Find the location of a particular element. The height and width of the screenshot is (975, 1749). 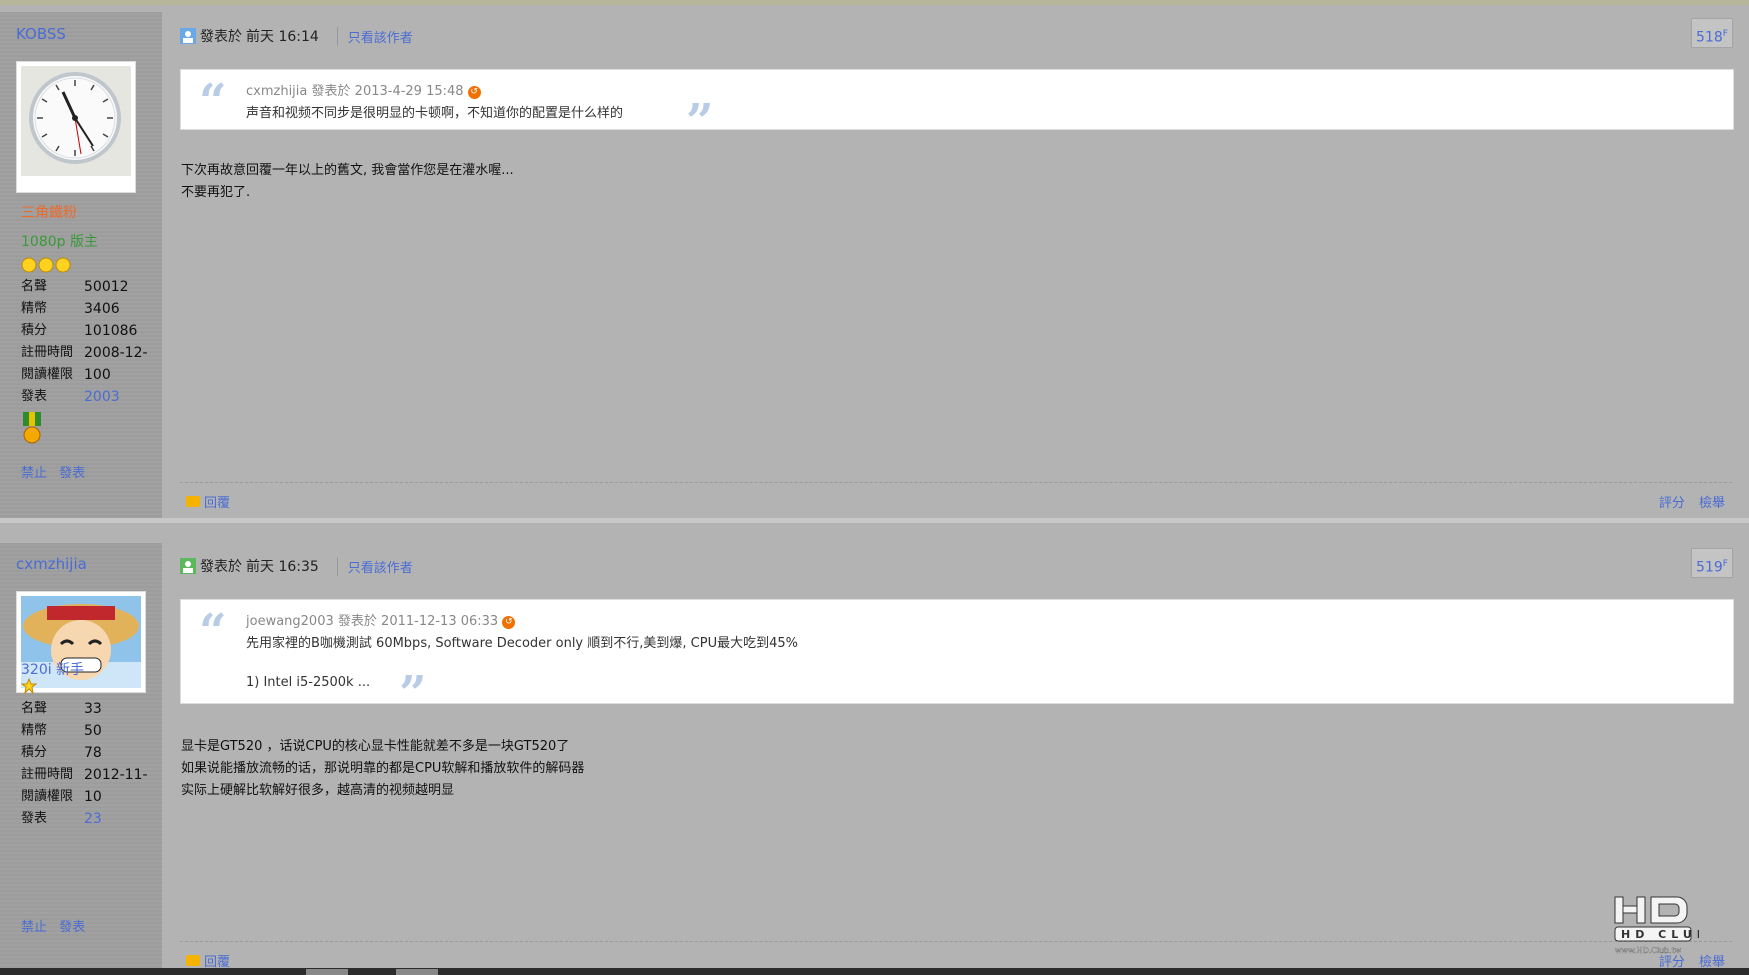

stat-key: 註冊時間 is located at coordinates (47, 352).